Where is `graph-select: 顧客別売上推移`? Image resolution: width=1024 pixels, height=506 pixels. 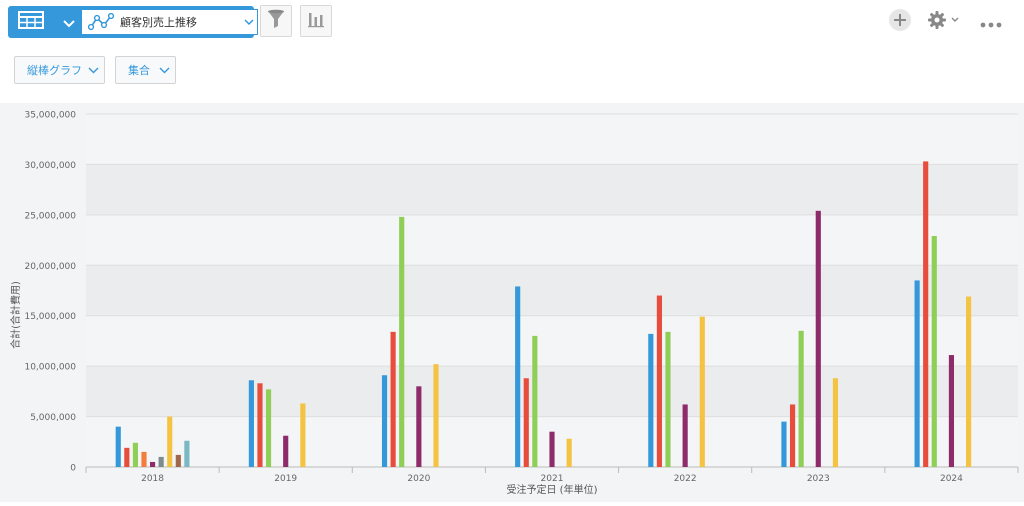 graph-select: 顧客別売上推移 is located at coordinates (169, 22).